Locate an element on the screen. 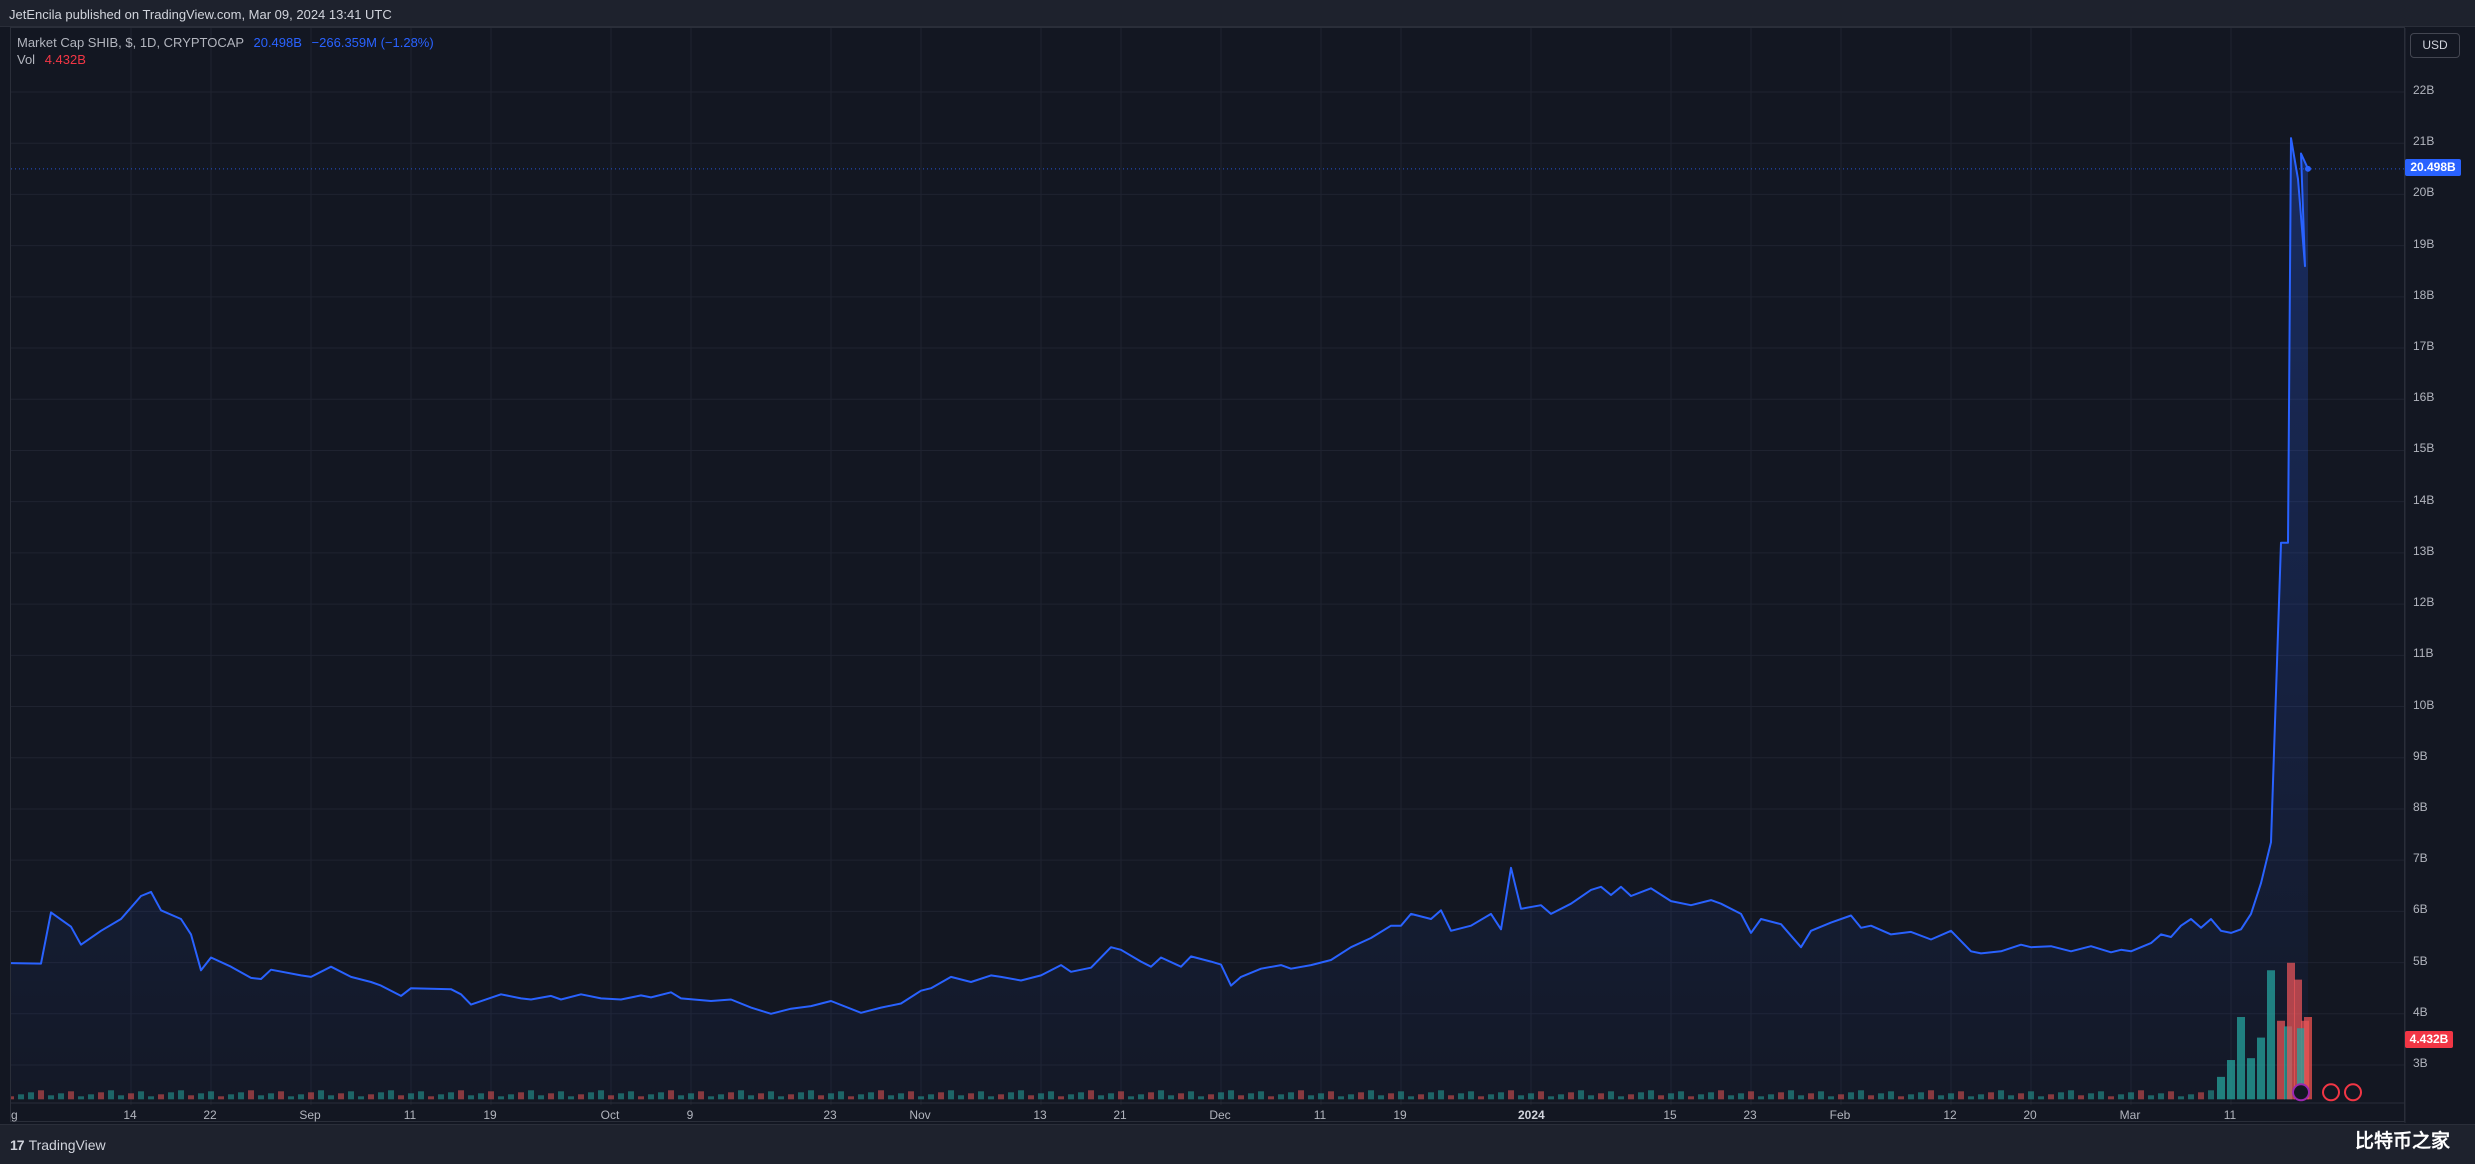  x-tick-label: Oct is located at coordinates (610, 1115).